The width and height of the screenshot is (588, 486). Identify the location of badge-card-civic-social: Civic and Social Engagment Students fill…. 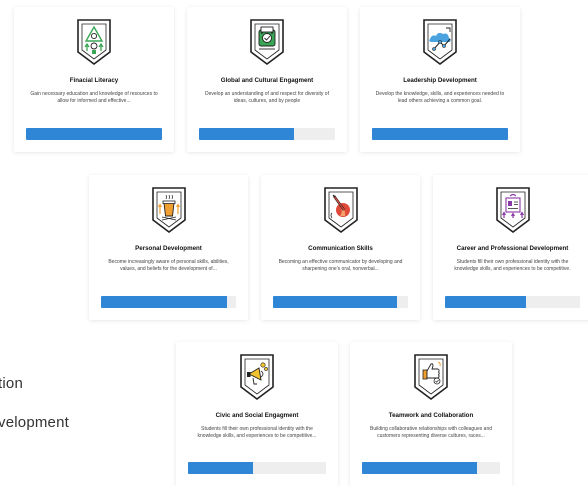
(257, 414).